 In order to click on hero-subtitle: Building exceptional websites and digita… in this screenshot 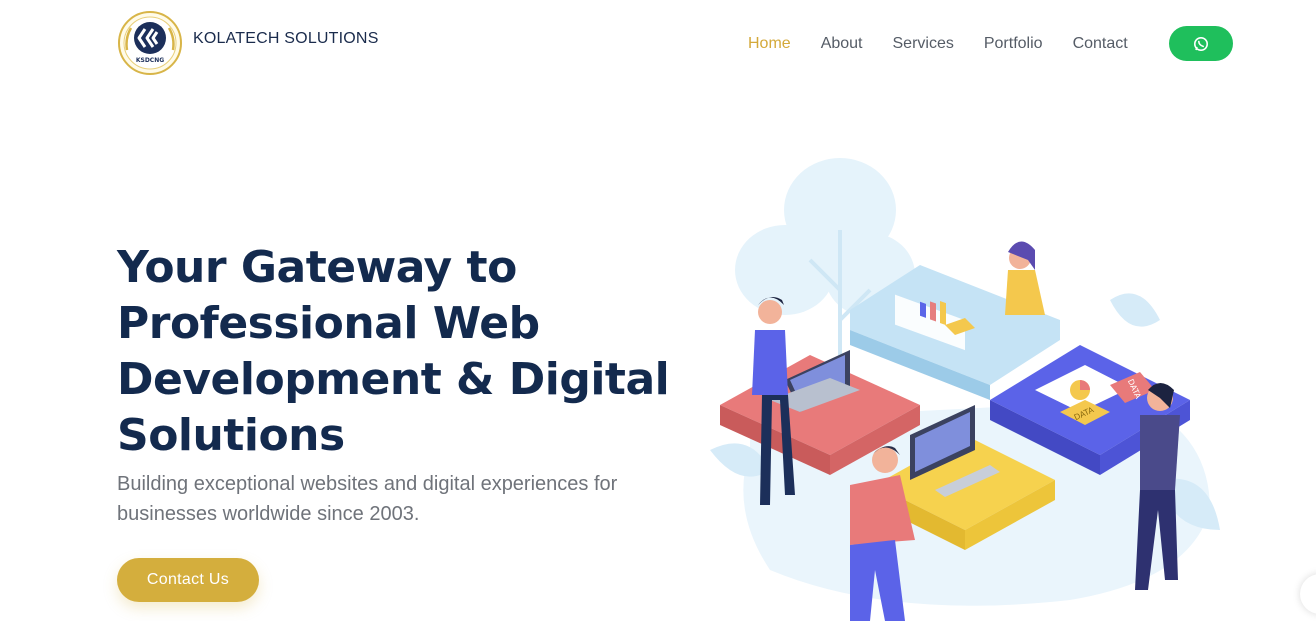, I will do `click(387, 499)`.